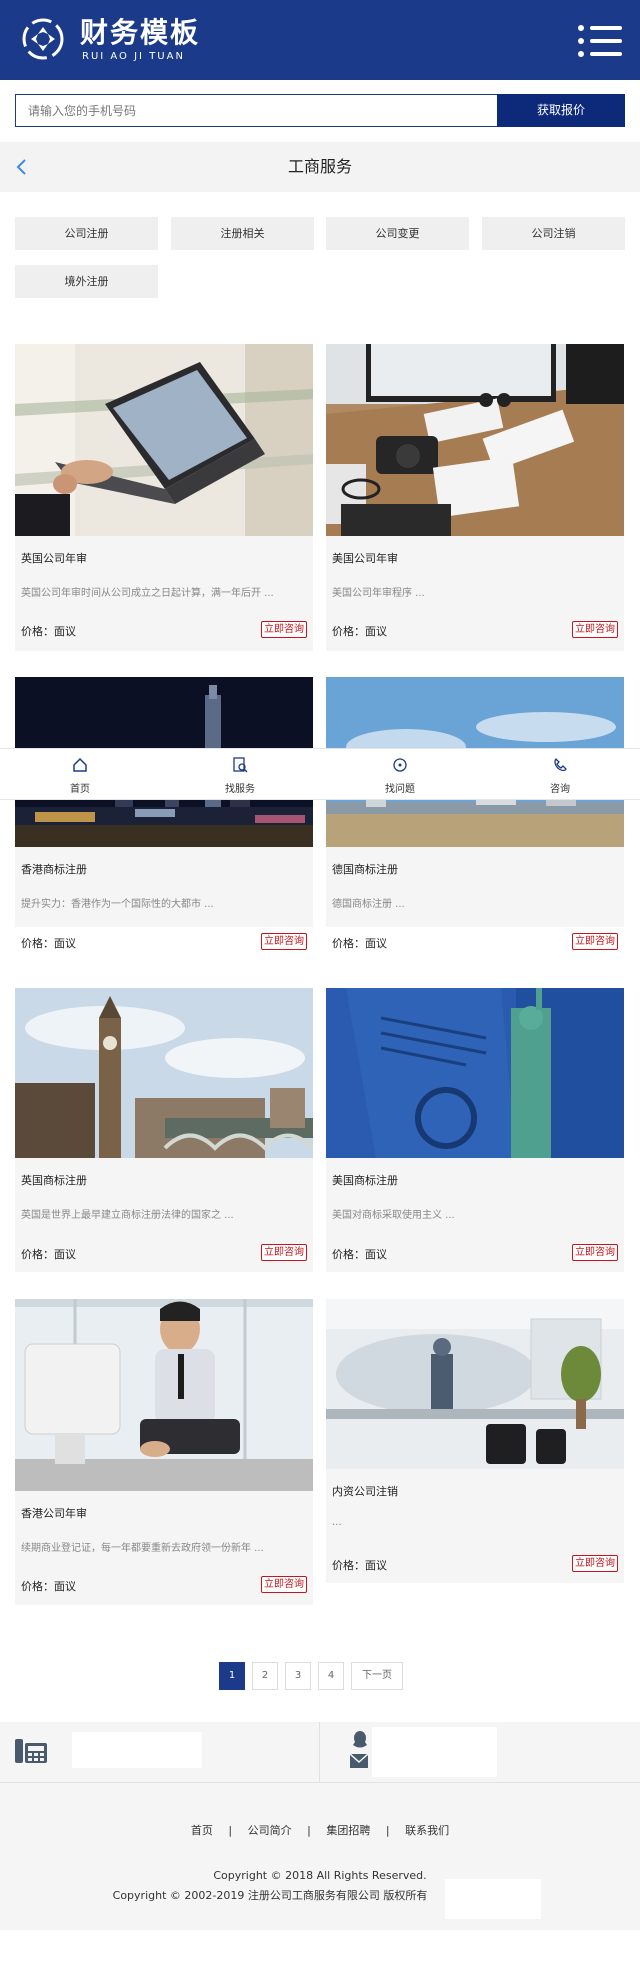 This screenshot has width=640, height=1982. I want to click on target-icon, so click(400, 765).